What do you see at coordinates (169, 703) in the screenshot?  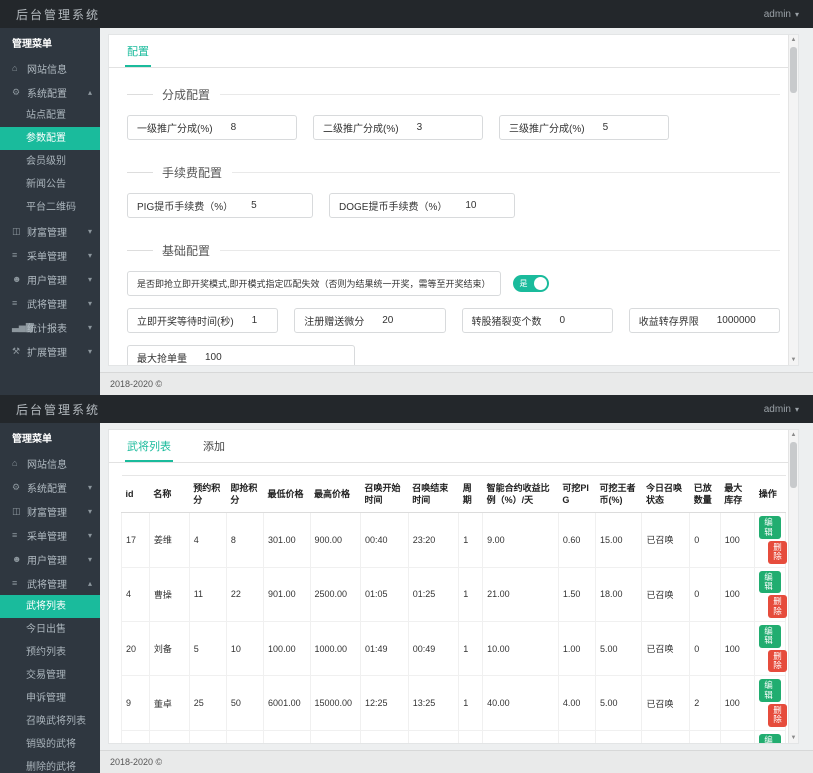 I see `cell: 董卓` at bounding box center [169, 703].